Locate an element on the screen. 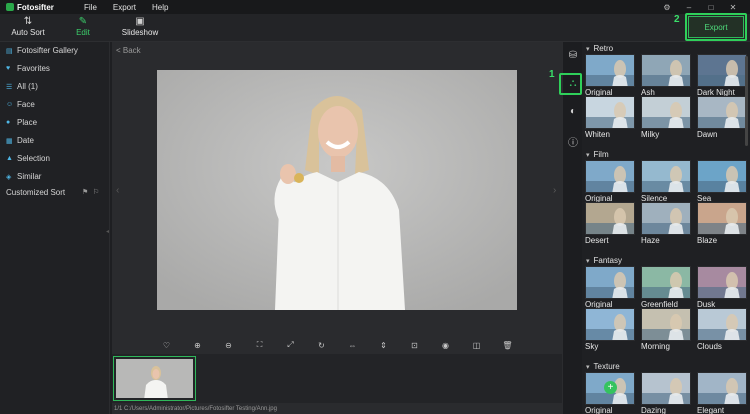 This screenshot has width=750, height=414. sidebar-item-similar: ◈ Similar is located at coordinates (23, 176).